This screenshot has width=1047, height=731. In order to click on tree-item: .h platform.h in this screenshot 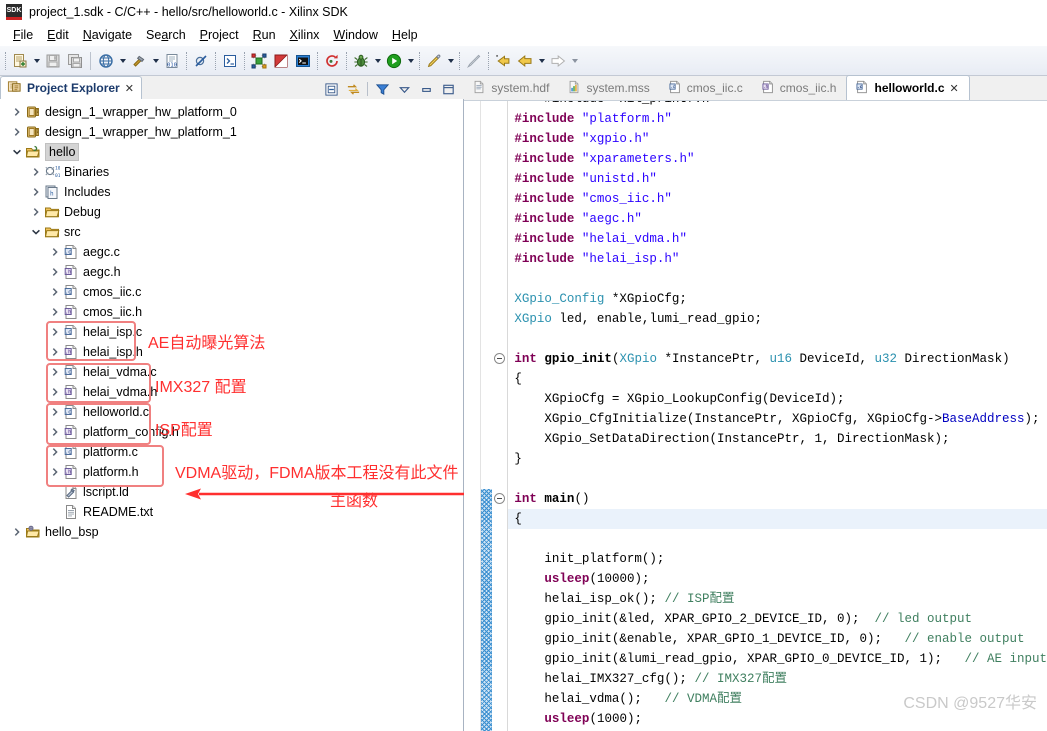, I will do `click(231, 472)`.